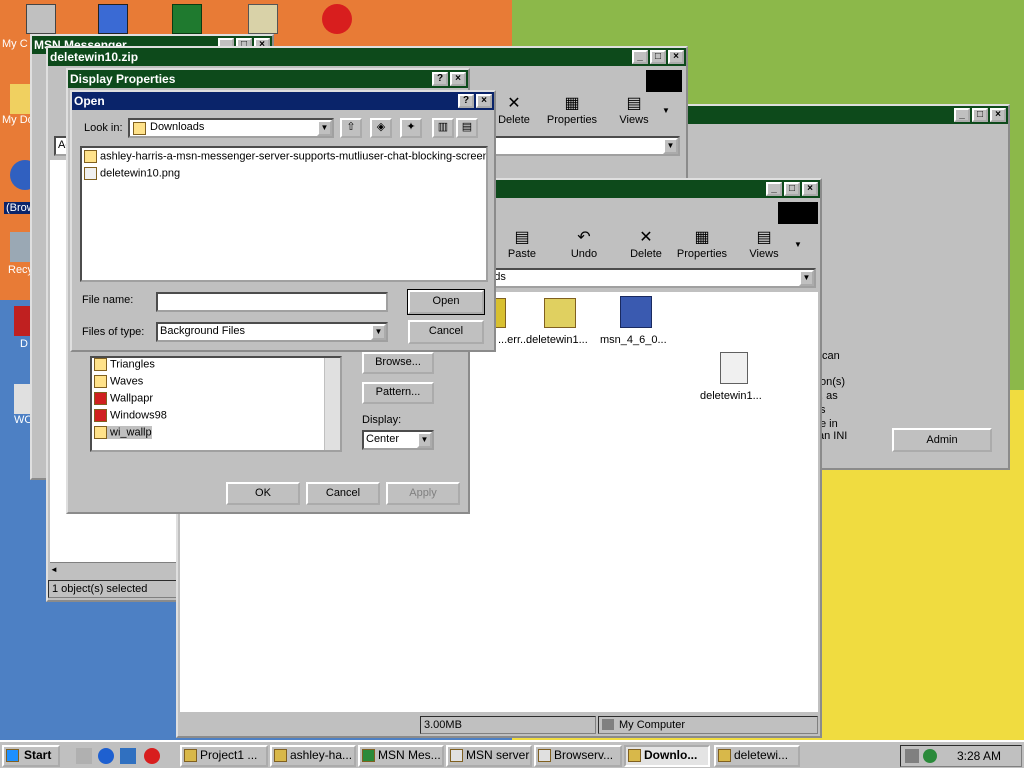  Describe the element at coordinates (383, 439) in the screenshot. I see `display-position-value: Center` at that location.